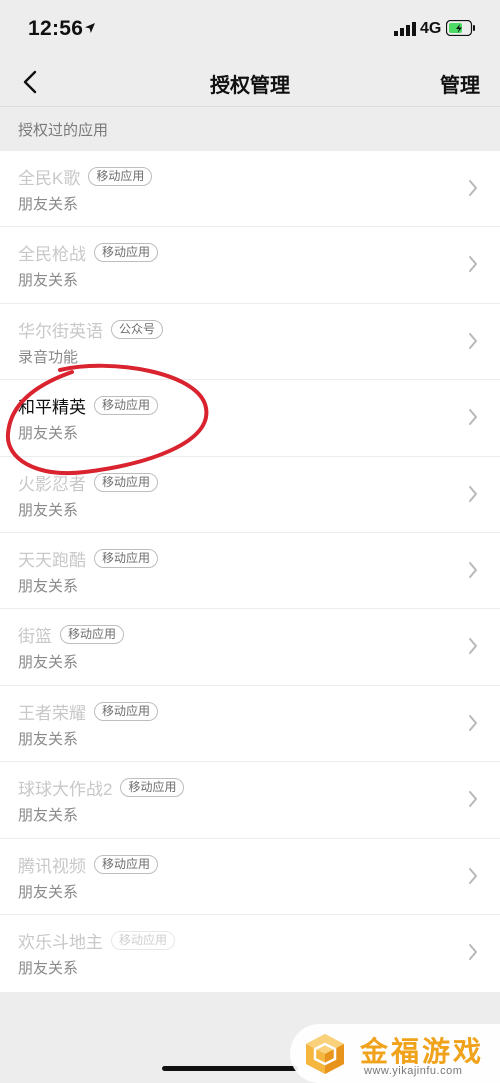 The width and height of the screenshot is (500, 1083). Describe the element at coordinates (88, 711) in the screenshot. I see `app-title-row: 王者荣耀 移动应用` at that location.